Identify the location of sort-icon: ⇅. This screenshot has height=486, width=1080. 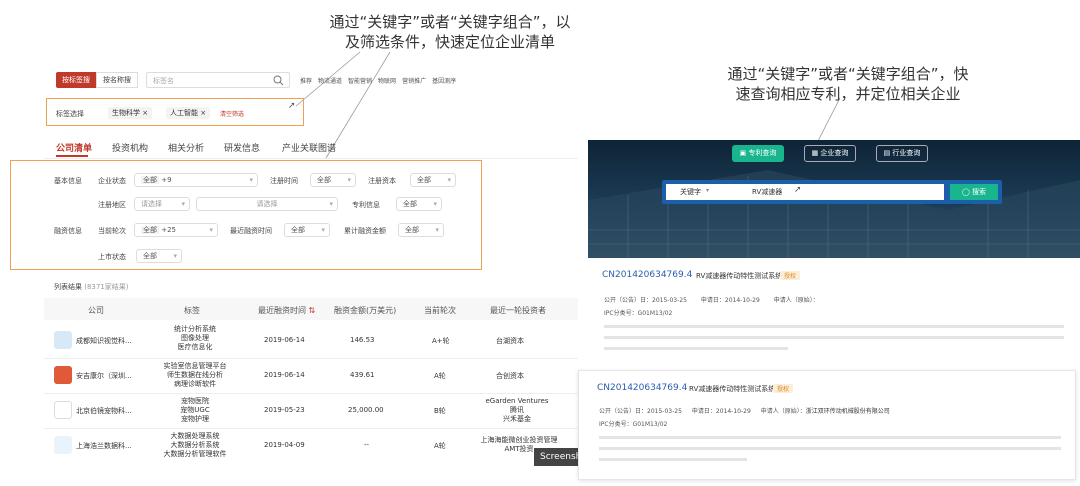
(312, 310).